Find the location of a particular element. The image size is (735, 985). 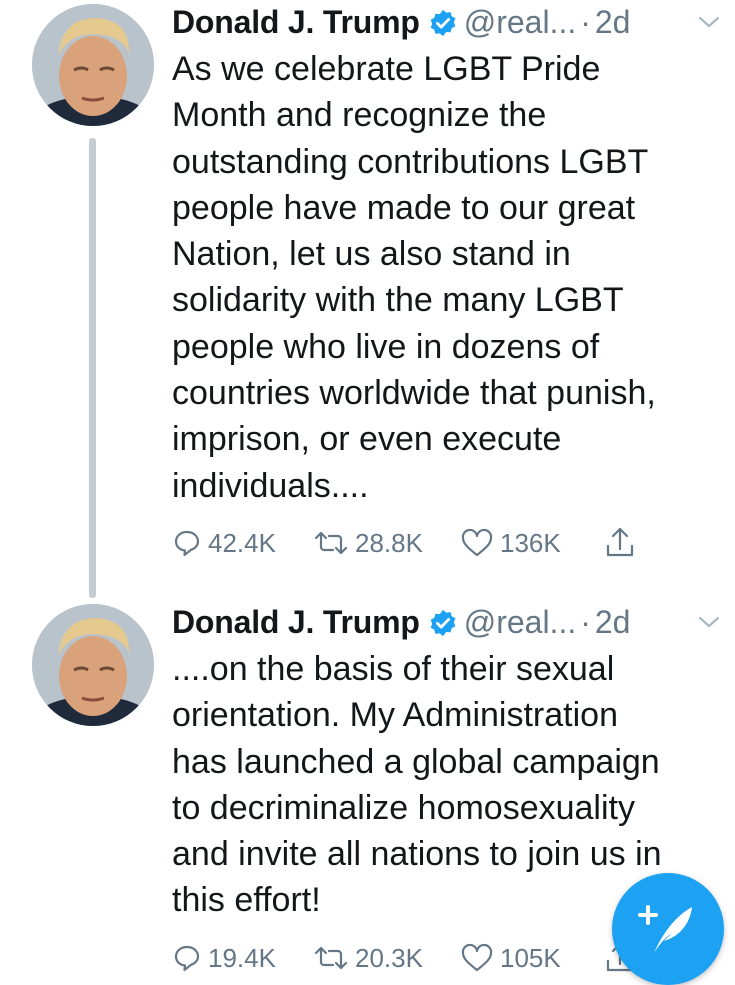

share-button is located at coordinates (623, 543).